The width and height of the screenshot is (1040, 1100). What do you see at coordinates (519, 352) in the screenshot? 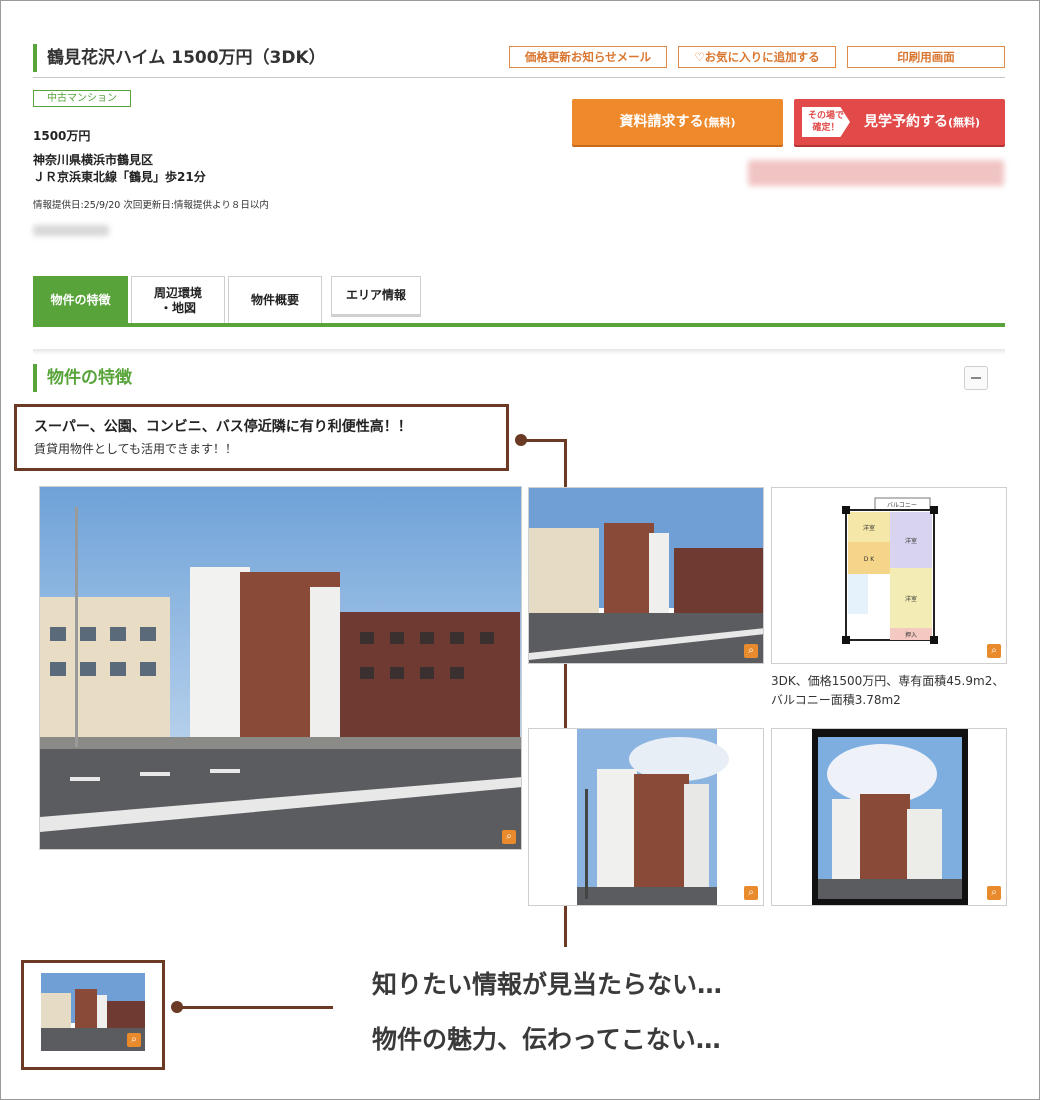
I see `section-divider` at bounding box center [519, 352].